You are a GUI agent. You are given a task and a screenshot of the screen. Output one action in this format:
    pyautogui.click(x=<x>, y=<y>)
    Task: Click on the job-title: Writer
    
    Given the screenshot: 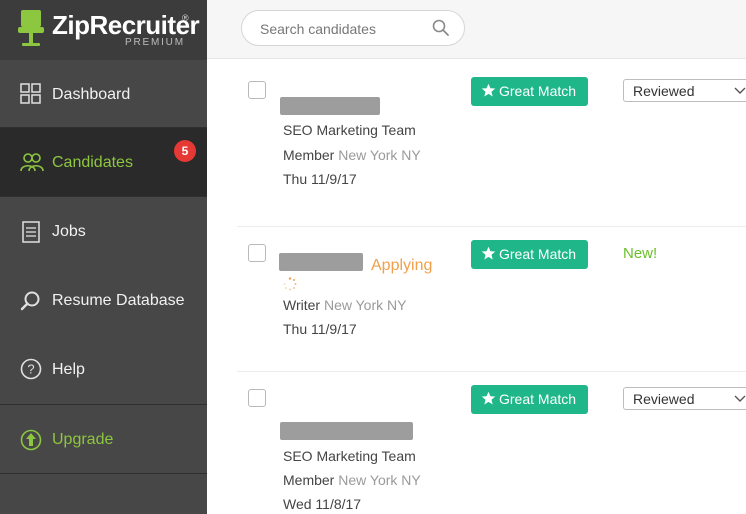 What is the action you would take?
    pyautogui.click(x=302, y=305)
    